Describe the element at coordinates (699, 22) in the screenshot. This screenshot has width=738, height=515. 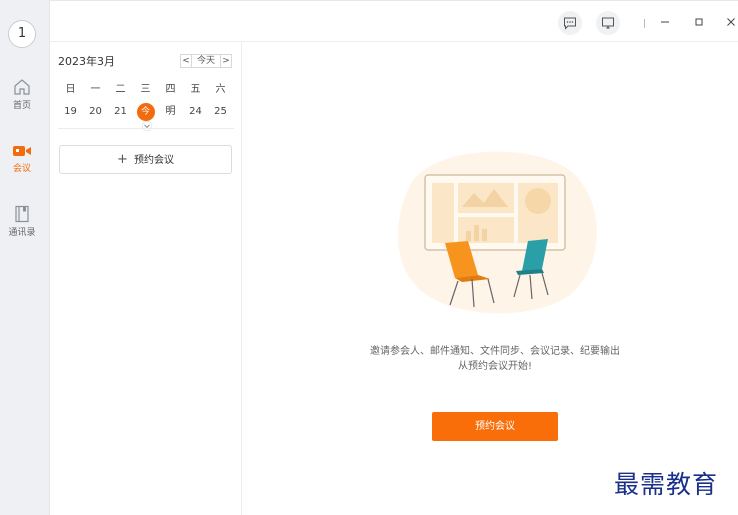
I see `maximize-icon` at that location.